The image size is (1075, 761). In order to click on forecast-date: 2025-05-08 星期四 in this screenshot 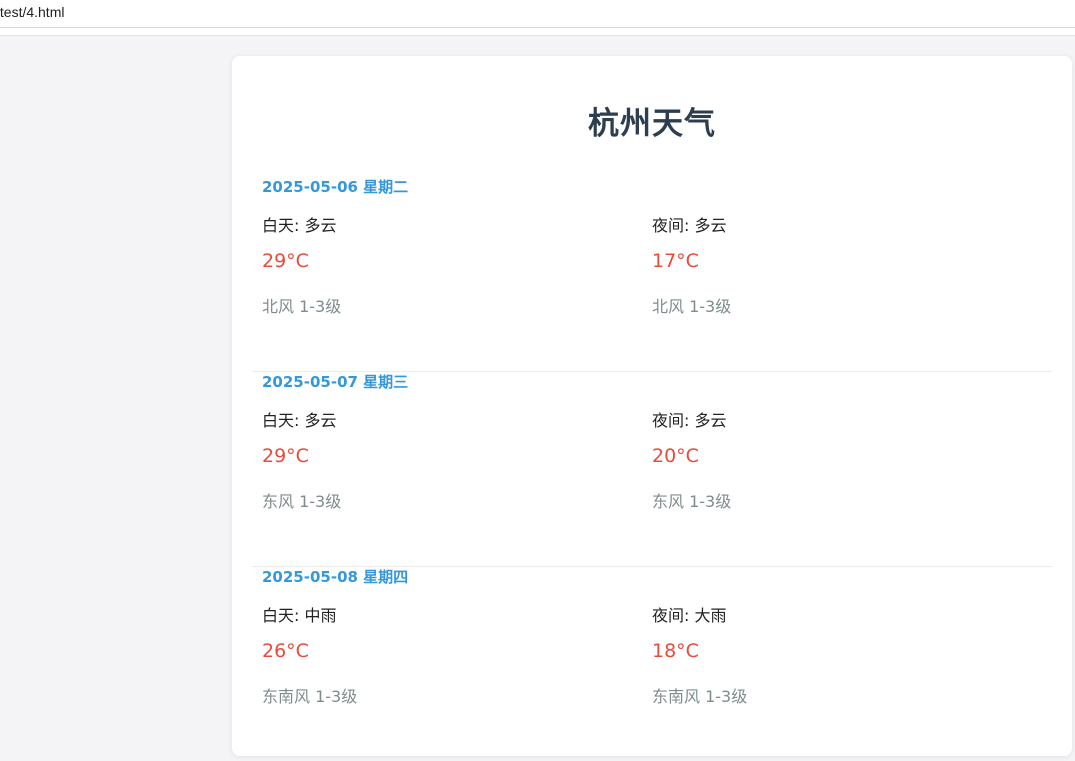, I will do `click(335, 577)`.